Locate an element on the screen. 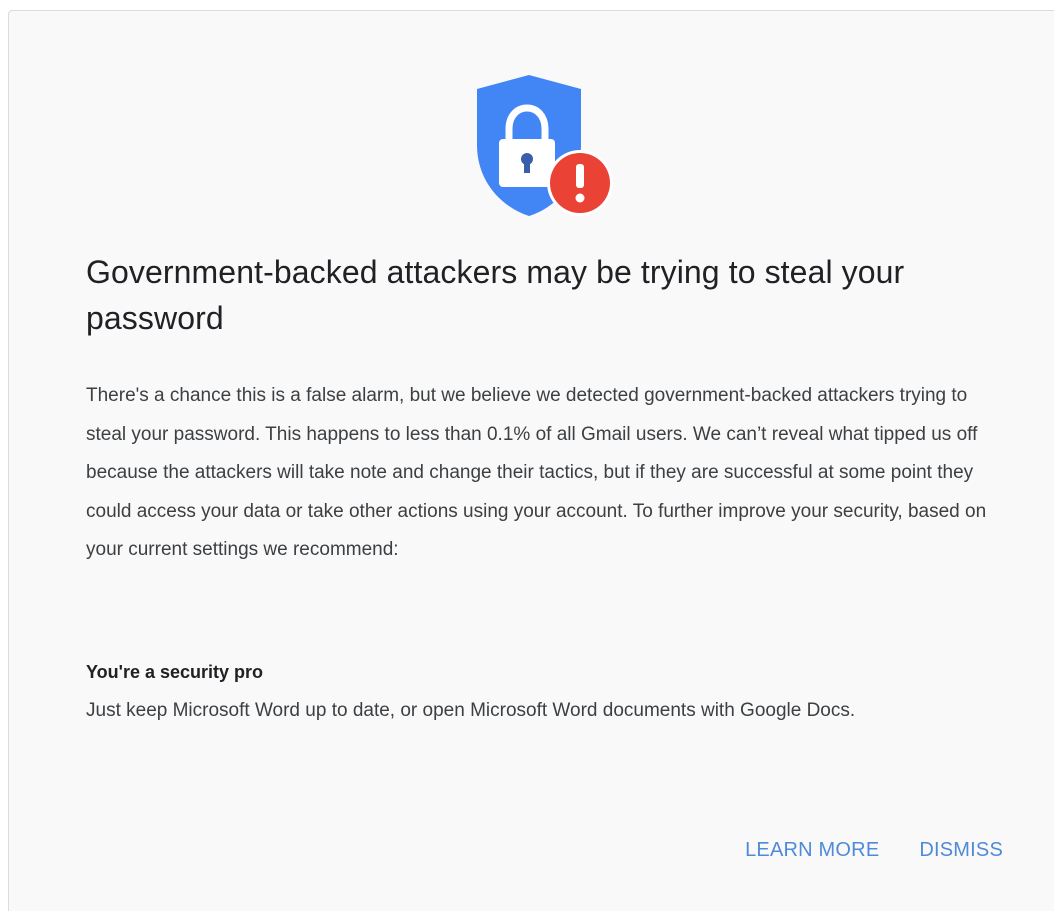  dismiss-button: DISMISS is located at coordinates (961, 850).